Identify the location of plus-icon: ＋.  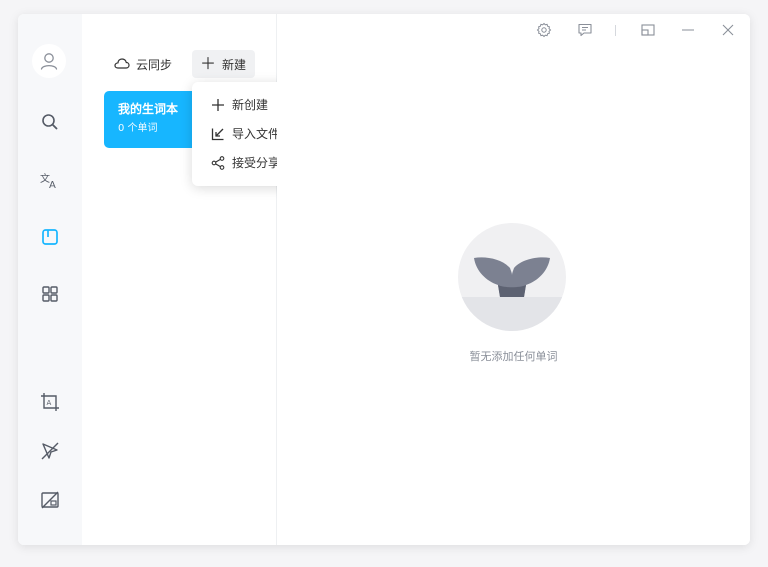
(208, 63).